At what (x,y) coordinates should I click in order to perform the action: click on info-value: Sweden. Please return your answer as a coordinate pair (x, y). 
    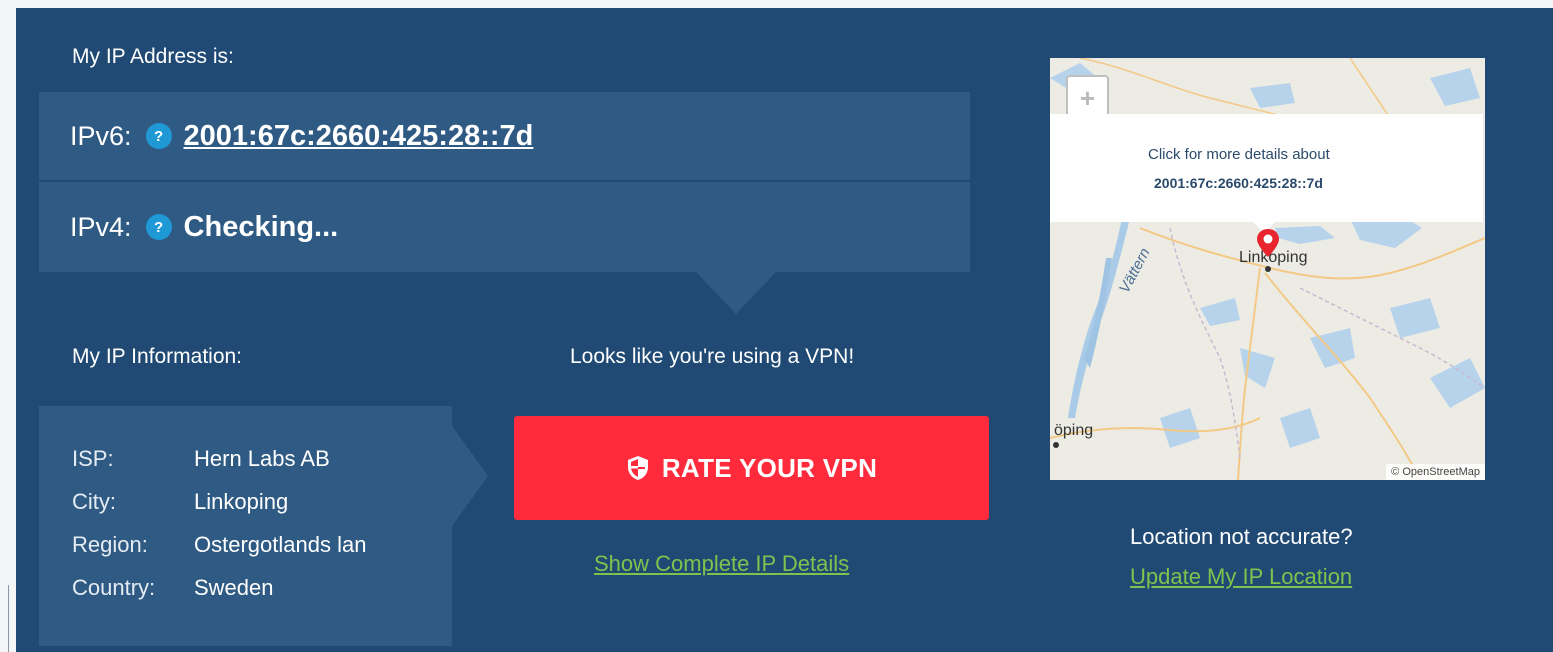
    Looking at the image, I should click on (234, 587).